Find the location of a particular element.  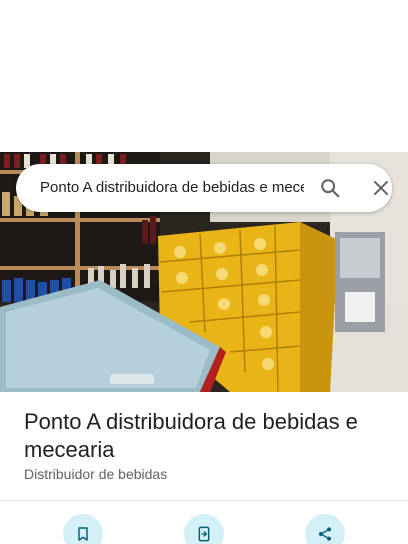

send-to-phone-icon is located at coordinates (204, 534).